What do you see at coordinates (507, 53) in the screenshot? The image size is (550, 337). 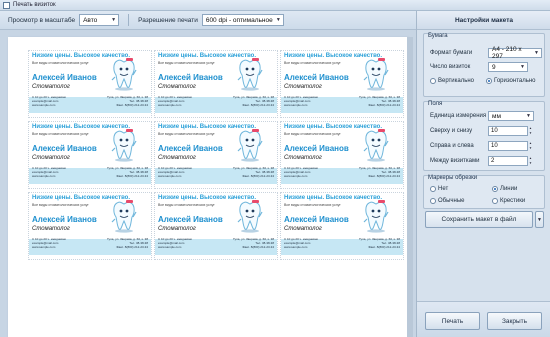 I see `format-value: A4 - 210 x 297` at bounding box center [507, 53].